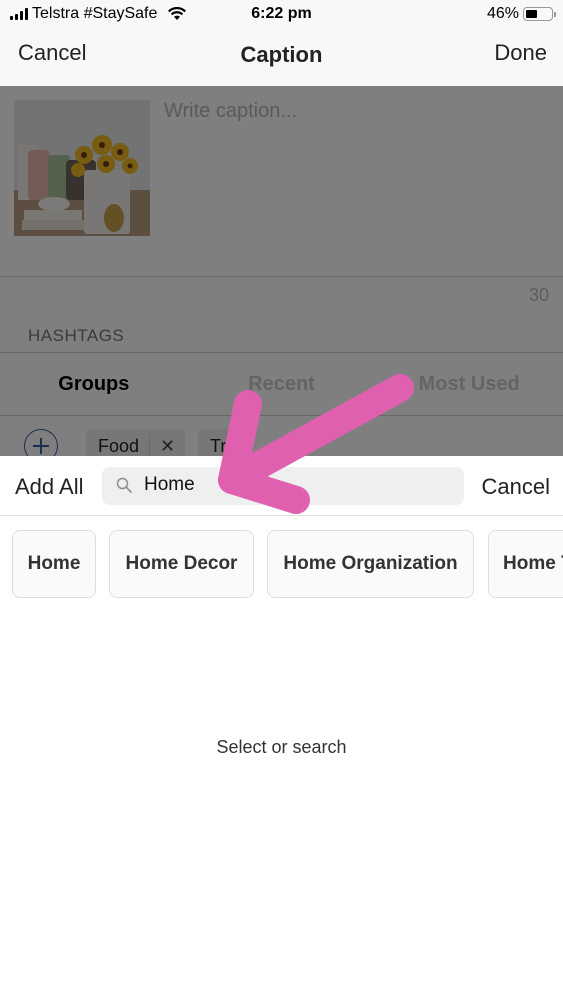 The image size is (563, 1000). What do you see at coordinates (181, 564) in the screenshot?
I see `suggestion-chip: Home Decor` at bounding box center [181, 564].